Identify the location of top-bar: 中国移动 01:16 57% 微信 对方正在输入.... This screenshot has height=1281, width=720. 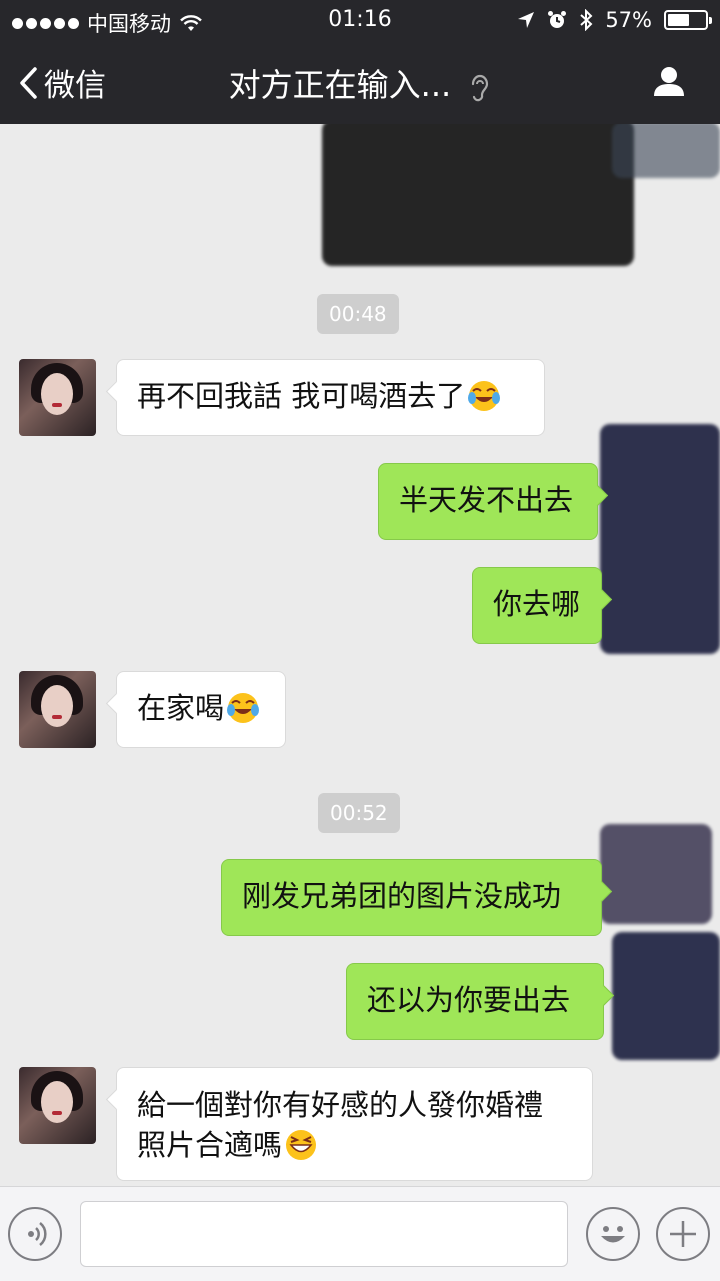
(360, 62).